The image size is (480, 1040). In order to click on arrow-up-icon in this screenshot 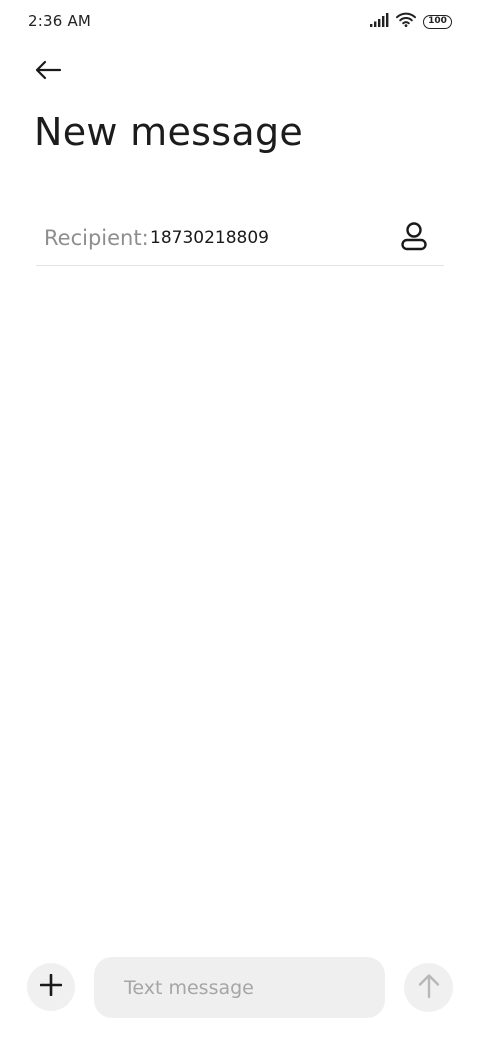, I will do `click(429, 988)`.